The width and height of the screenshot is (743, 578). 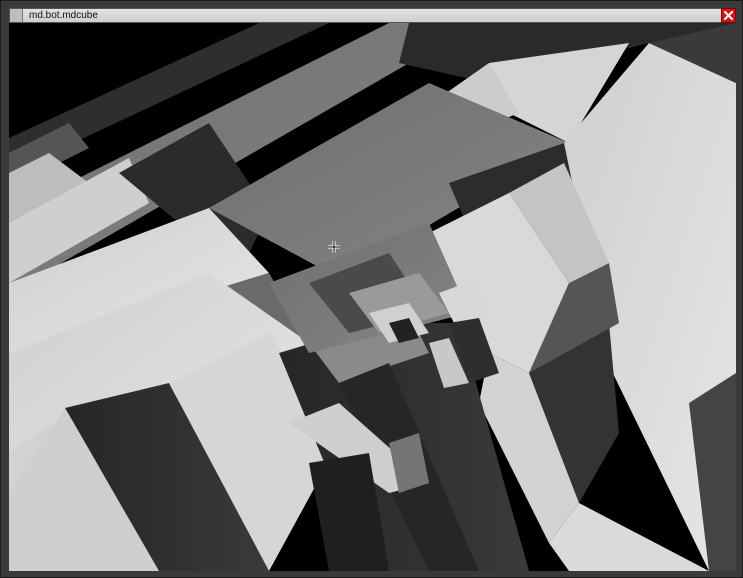 What do you see at coordinates (372, 15) in the screenshot?
I see `title-bar: md.bot.mdcube` at bounding box center [372, 15].